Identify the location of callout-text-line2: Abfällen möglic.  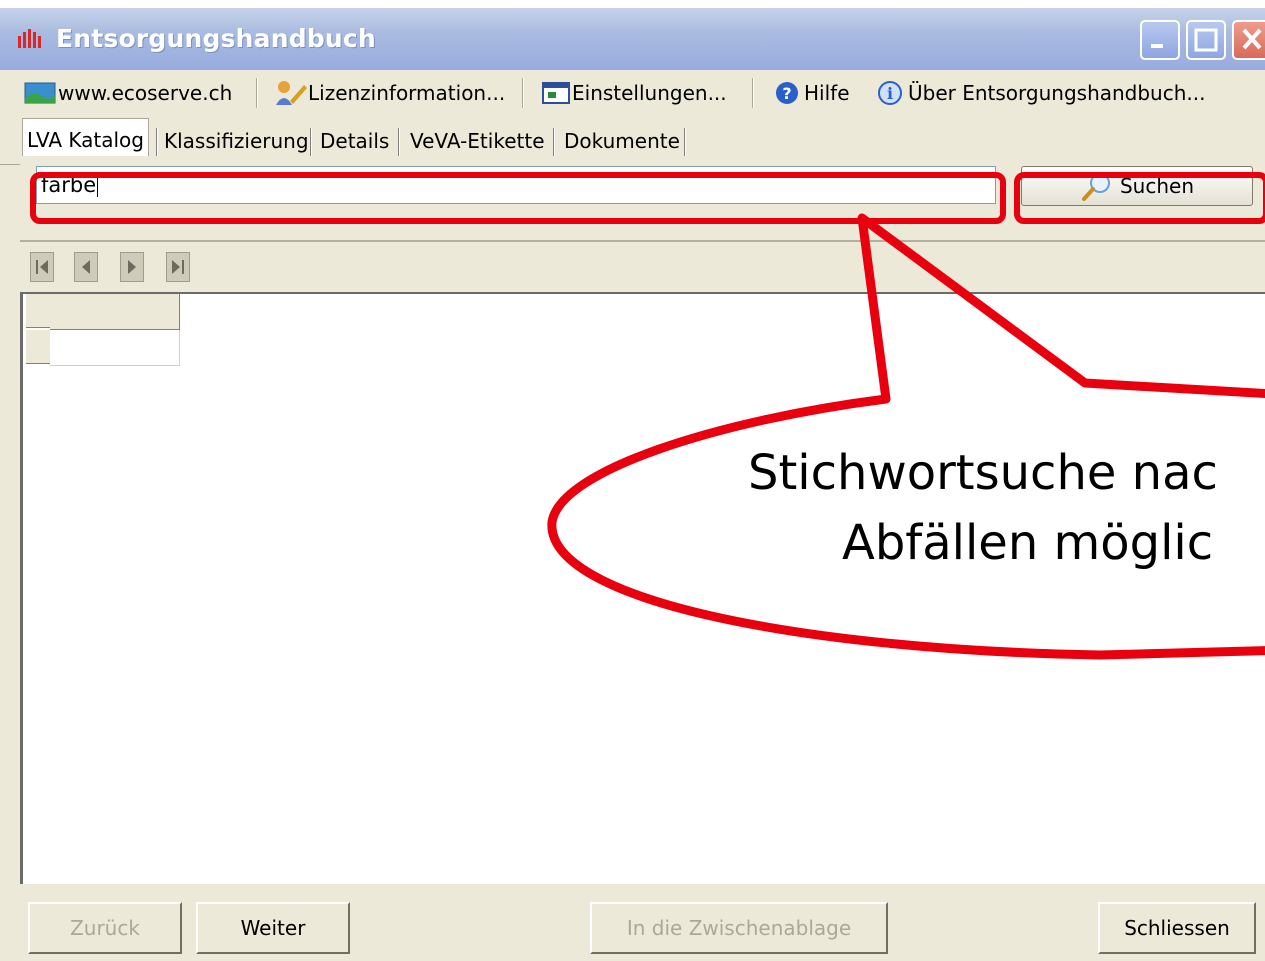
(1028, 543).